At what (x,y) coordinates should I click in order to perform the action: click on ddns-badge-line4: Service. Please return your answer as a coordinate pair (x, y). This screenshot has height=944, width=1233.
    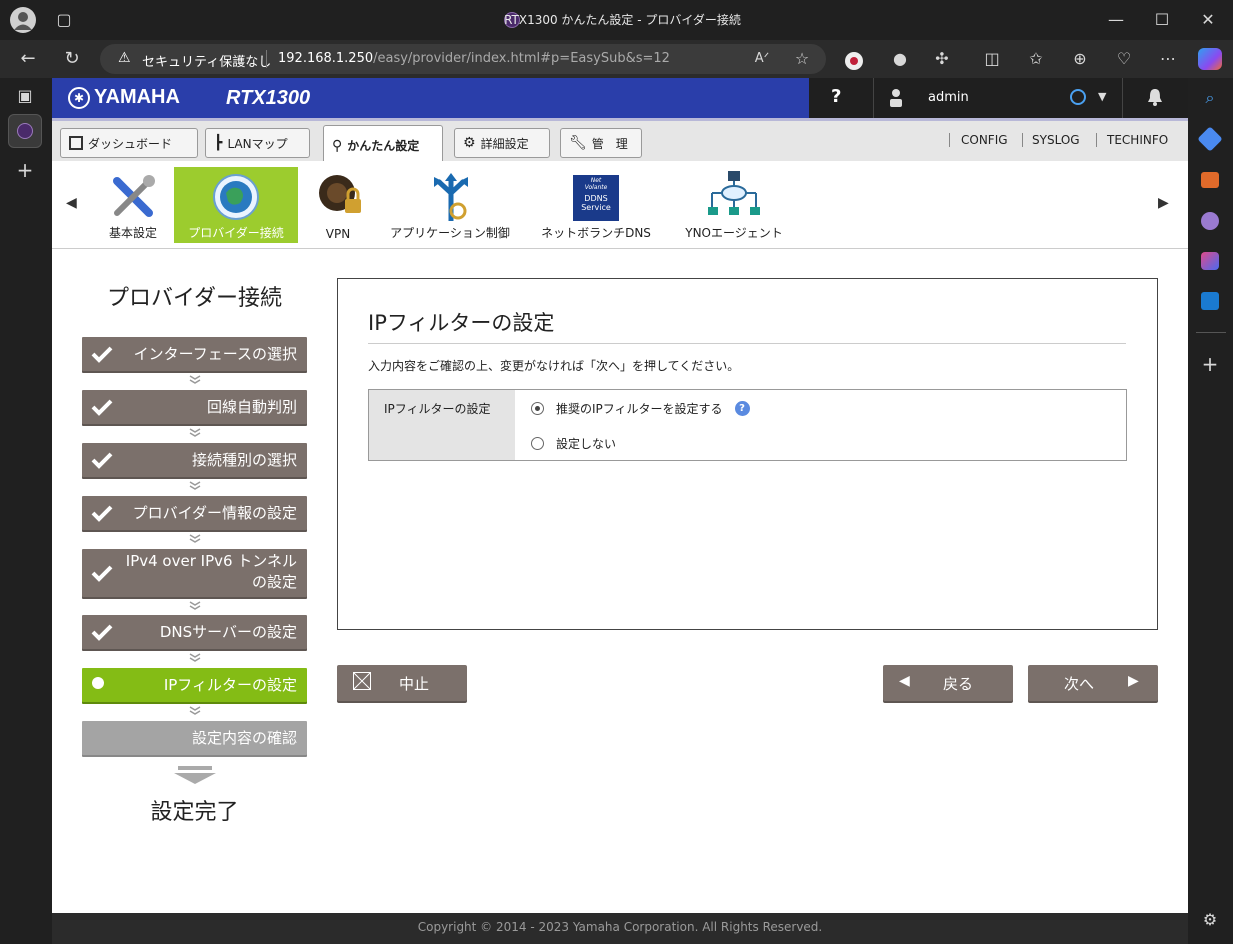
    Looking at the image, I should click on (596, 207).